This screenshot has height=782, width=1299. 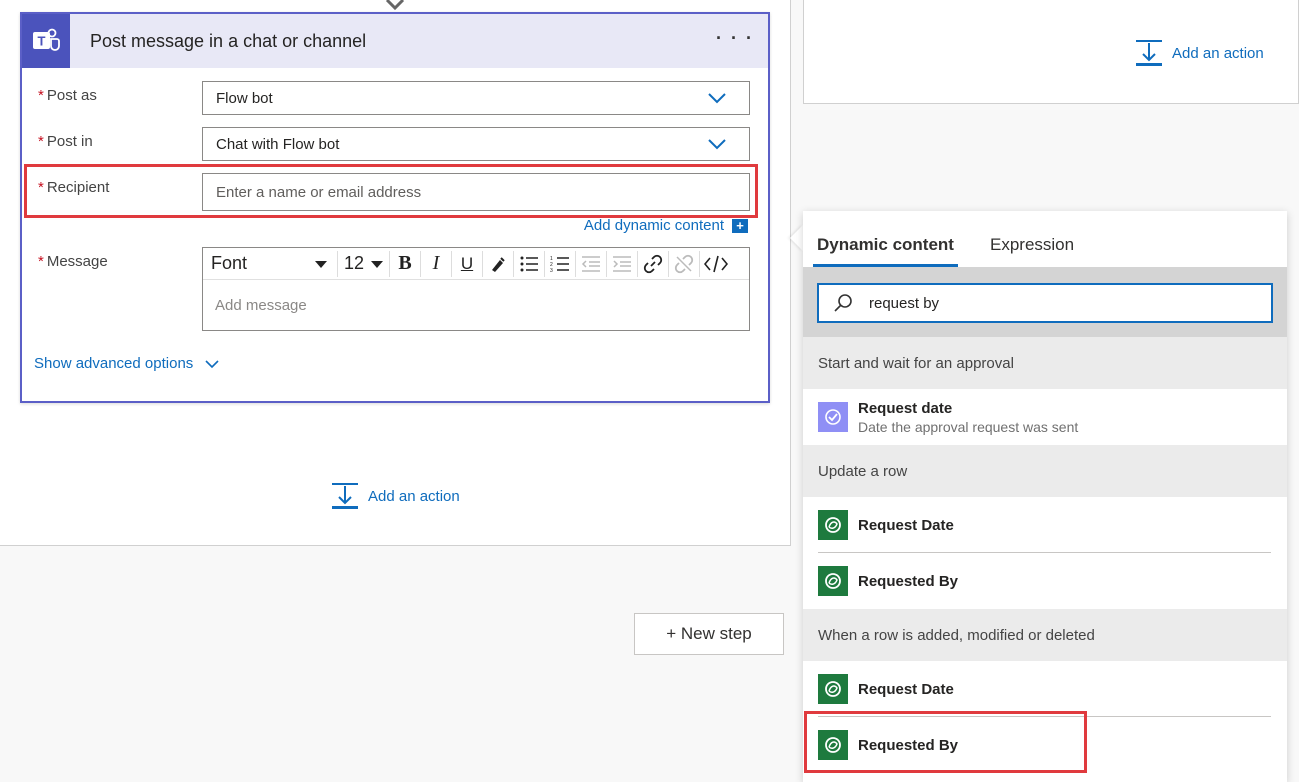 I want to click on post-in-label: * Post in, so click(x=65, y=141).